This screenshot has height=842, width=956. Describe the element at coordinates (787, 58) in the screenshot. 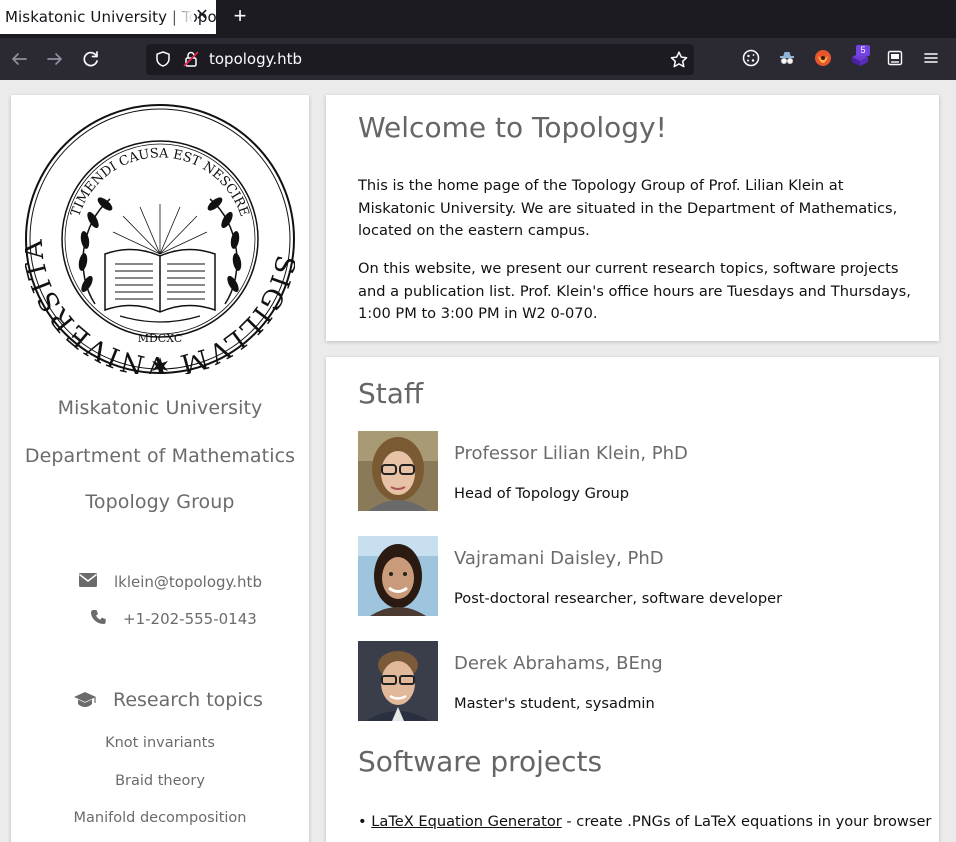

I see `spy-extension-icon` at that location.